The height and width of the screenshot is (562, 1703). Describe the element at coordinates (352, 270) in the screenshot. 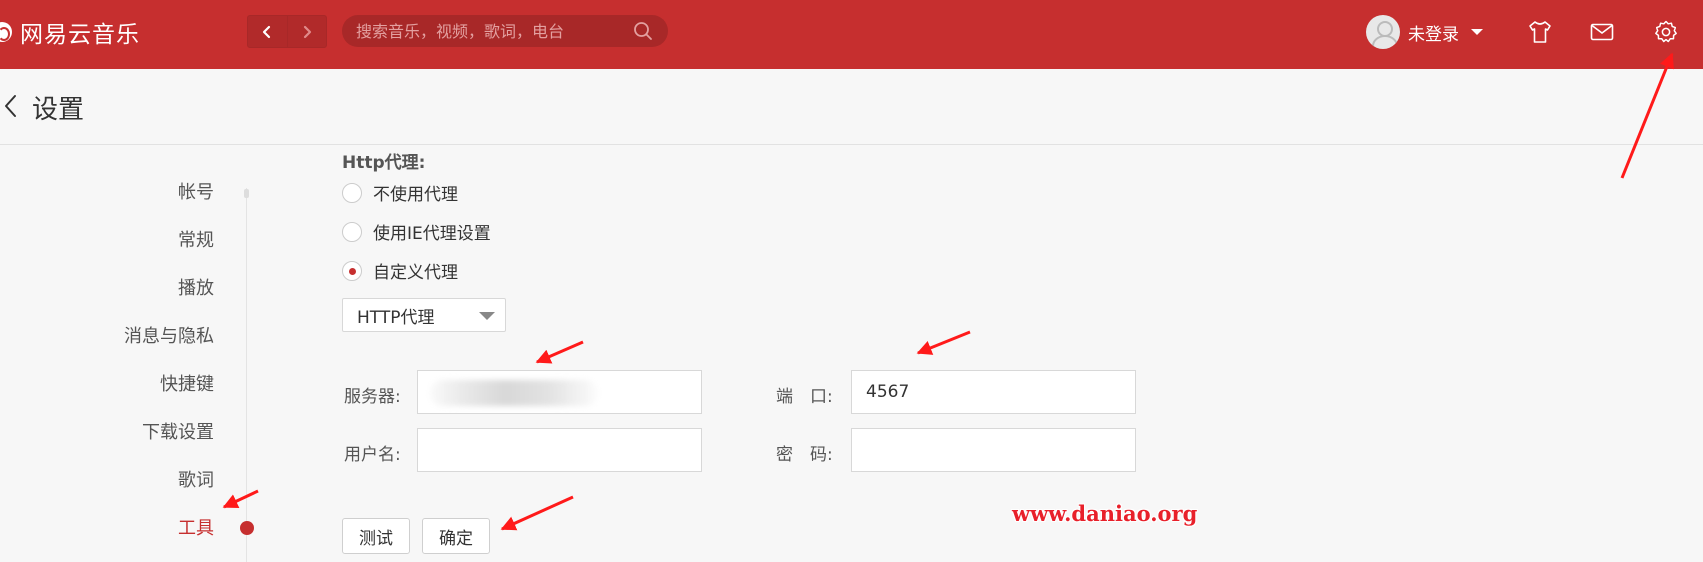

I see `radio-button-checked` at that location.